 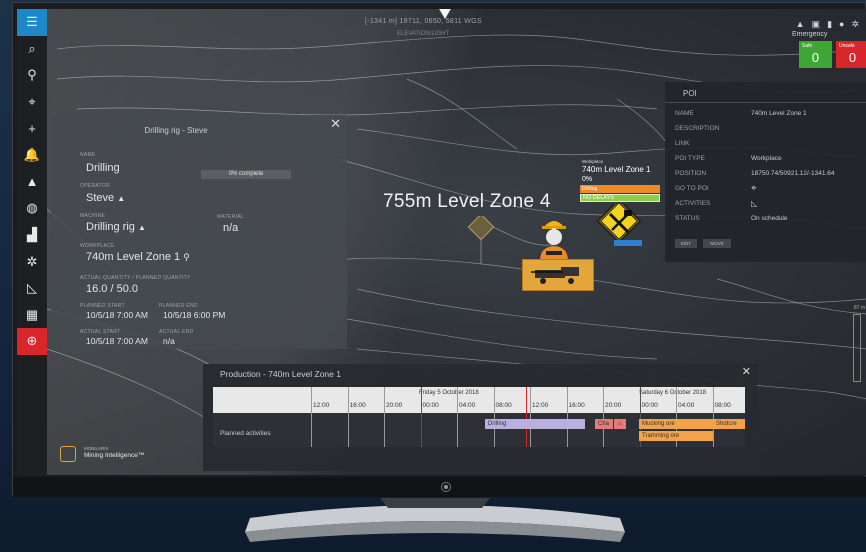 I want to click on production-title: Production - 740m Level Zone 1, so click(x=280, y=374).